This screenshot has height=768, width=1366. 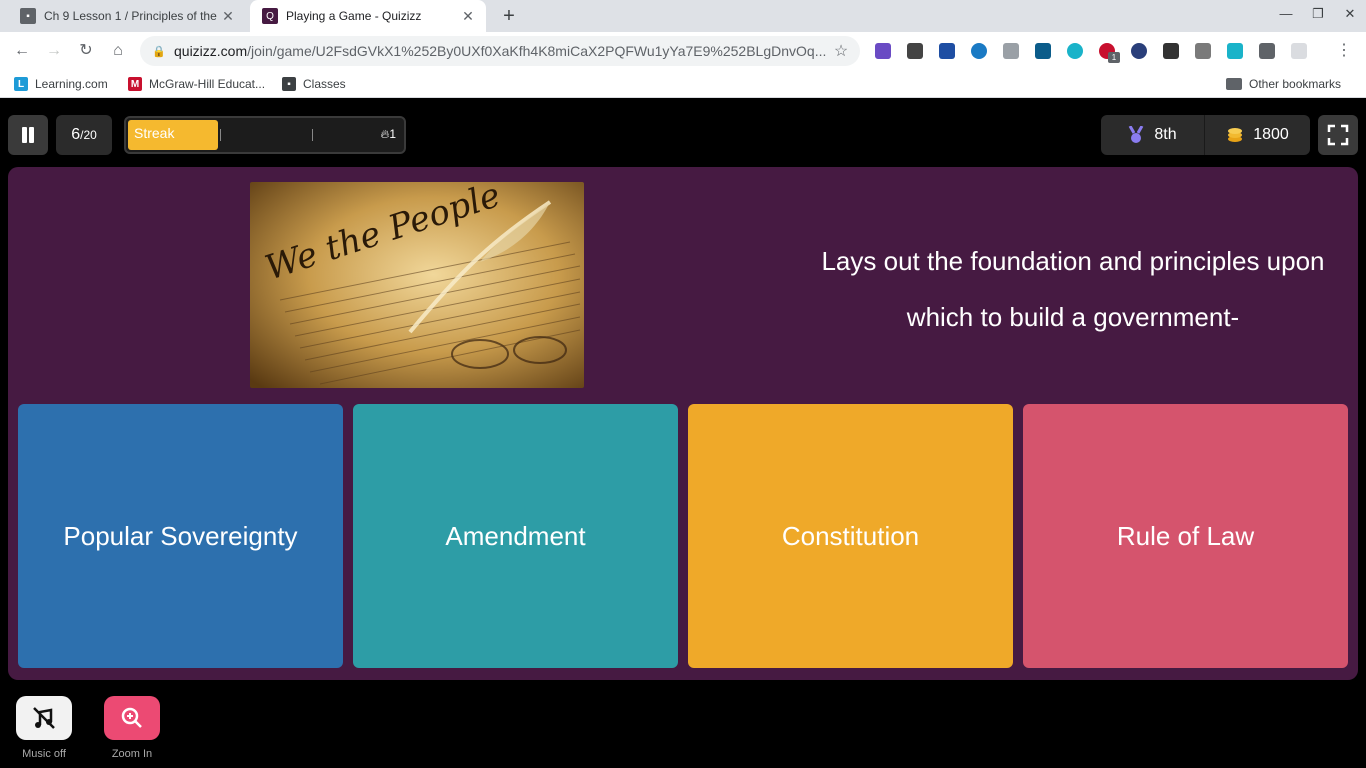 What do you see at coordinates (28, 135) in the screenshot?
I see `pause-button` at bounding box center [28, 135].